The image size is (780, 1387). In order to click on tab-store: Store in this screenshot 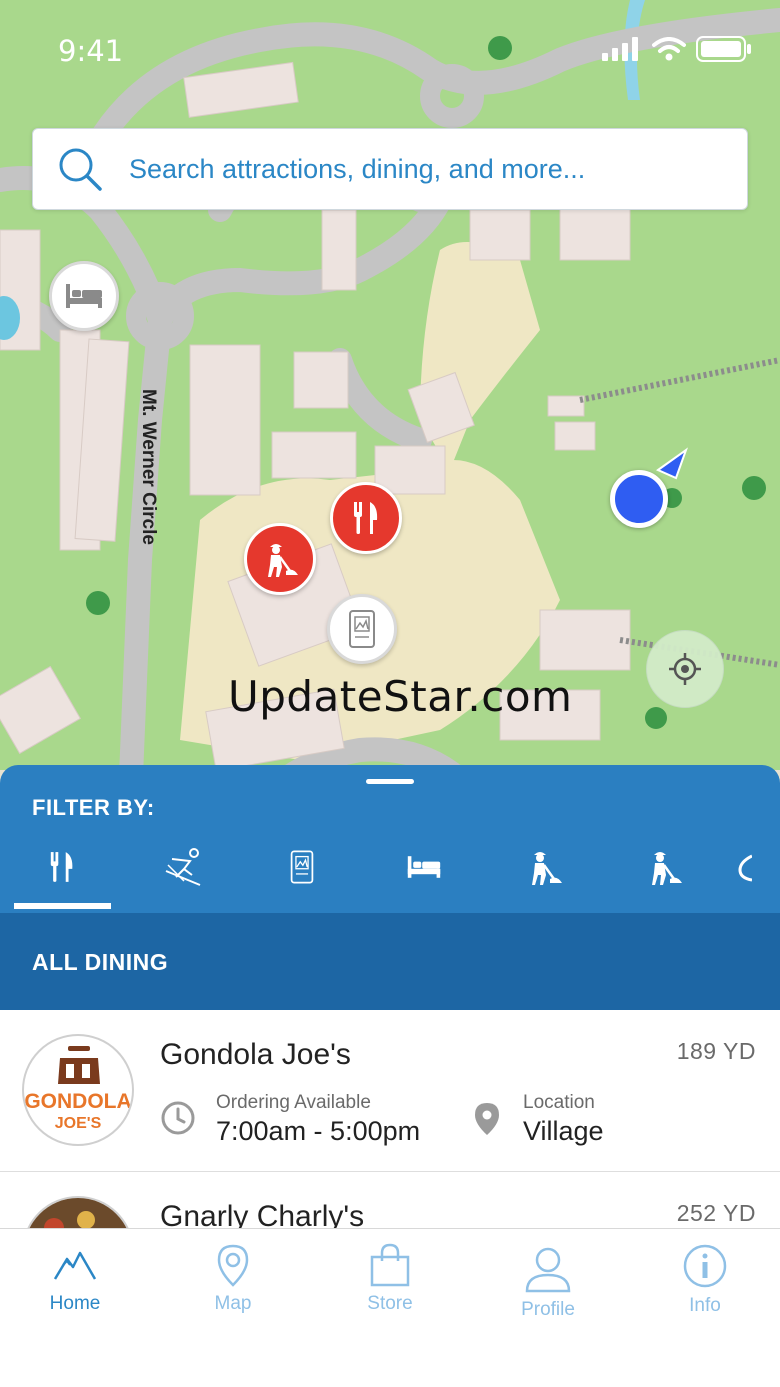, I will do `click(390, 1288)`.